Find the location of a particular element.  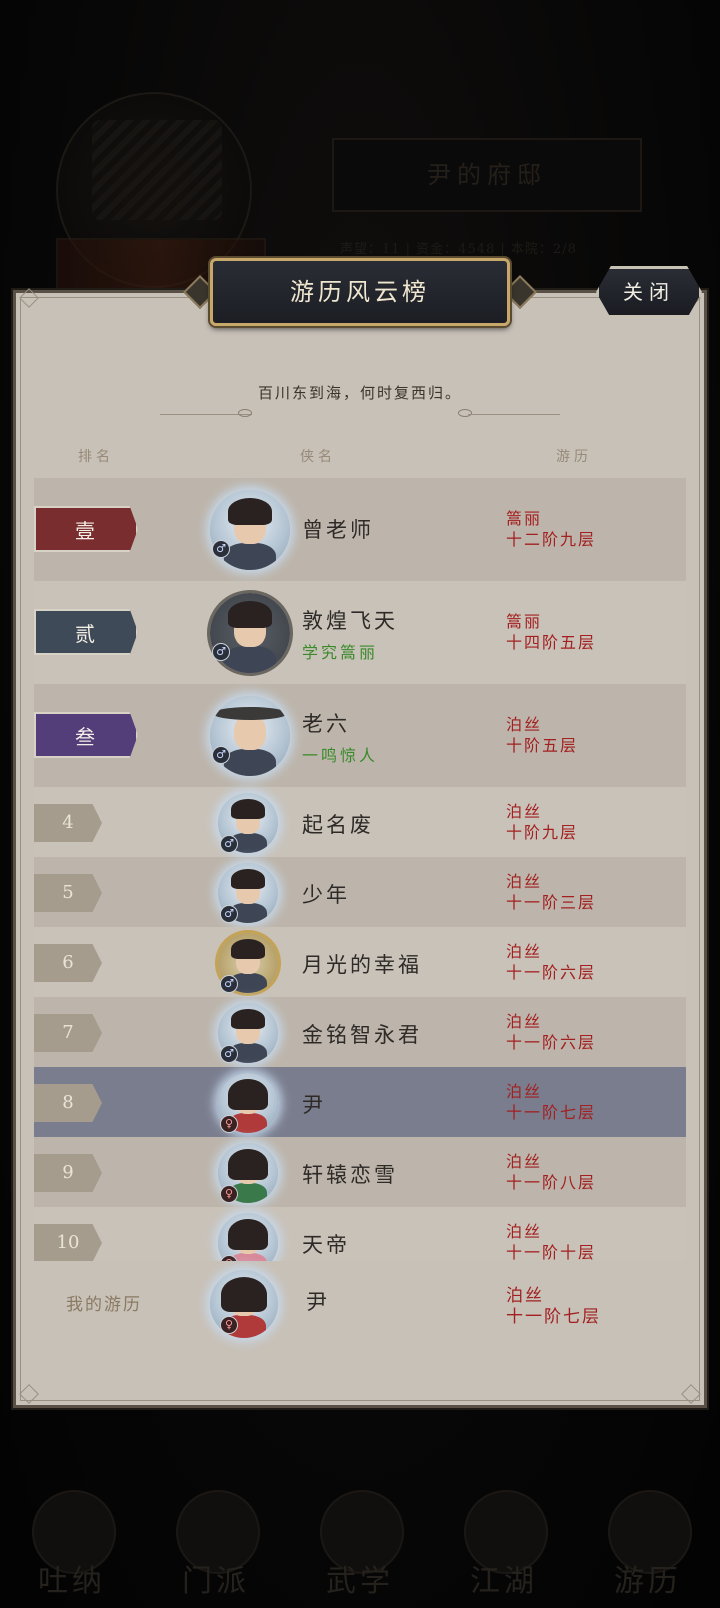

my-name: 尹 is located at coordinates (318, 1302).